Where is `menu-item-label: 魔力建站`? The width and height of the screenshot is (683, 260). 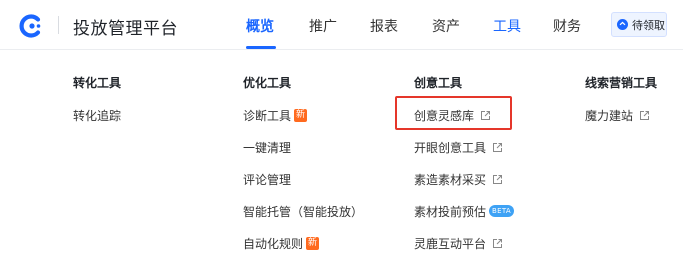
menu-item-label: 魔力建站 is located at coordinates (609, 115).